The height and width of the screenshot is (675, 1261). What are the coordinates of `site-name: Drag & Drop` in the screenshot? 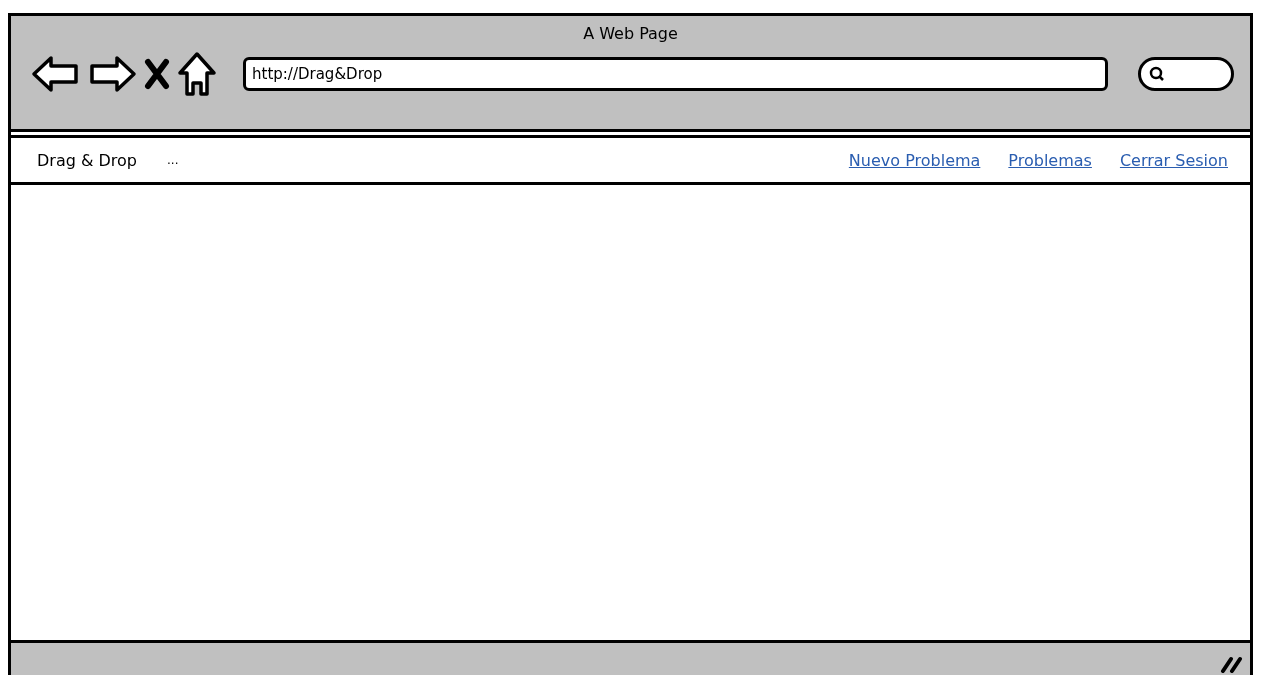 It's located at (87, 160).